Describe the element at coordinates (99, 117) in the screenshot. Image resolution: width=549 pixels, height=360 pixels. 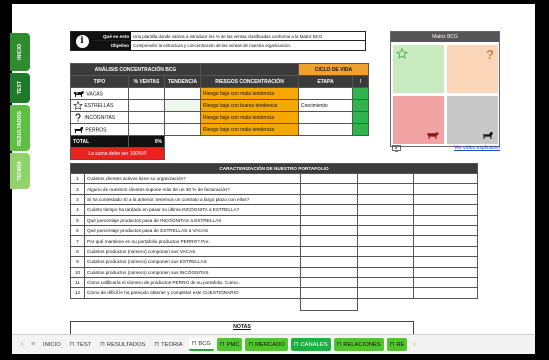
I see `row-tipo: INCÓGNITAS` at that location.